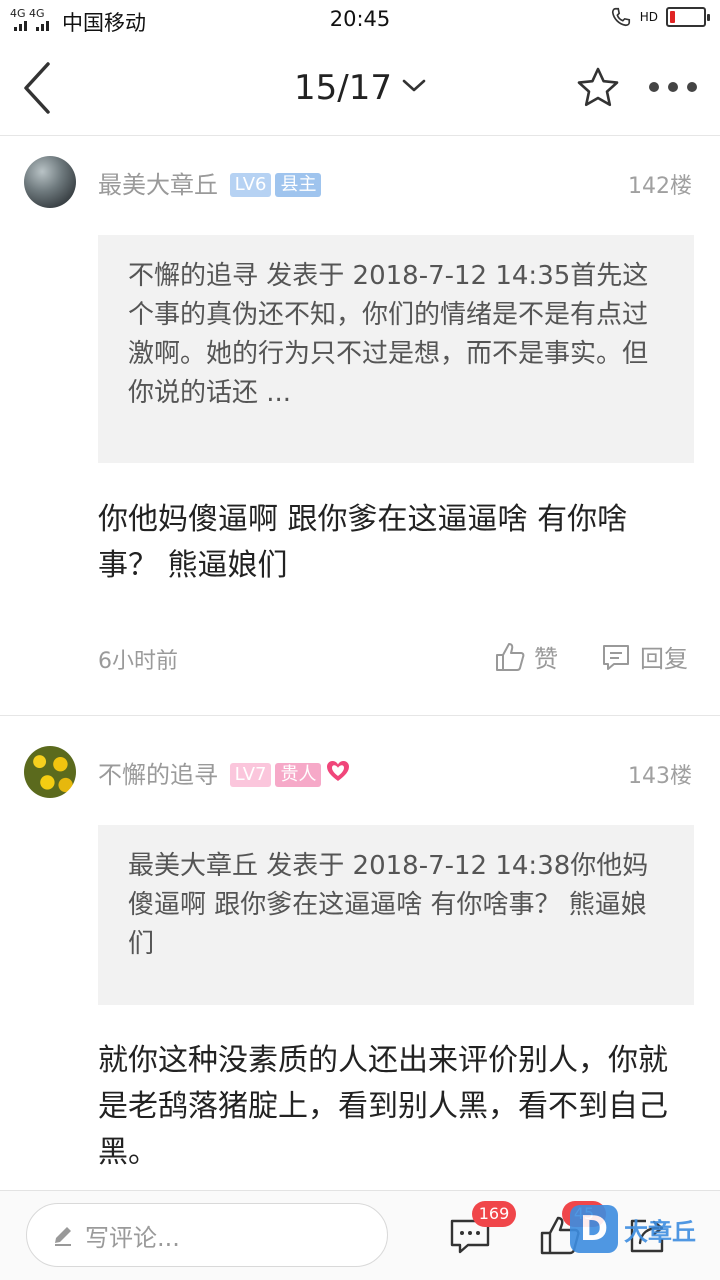  I want to click on thumbs-up-icon, so click(510, 656).